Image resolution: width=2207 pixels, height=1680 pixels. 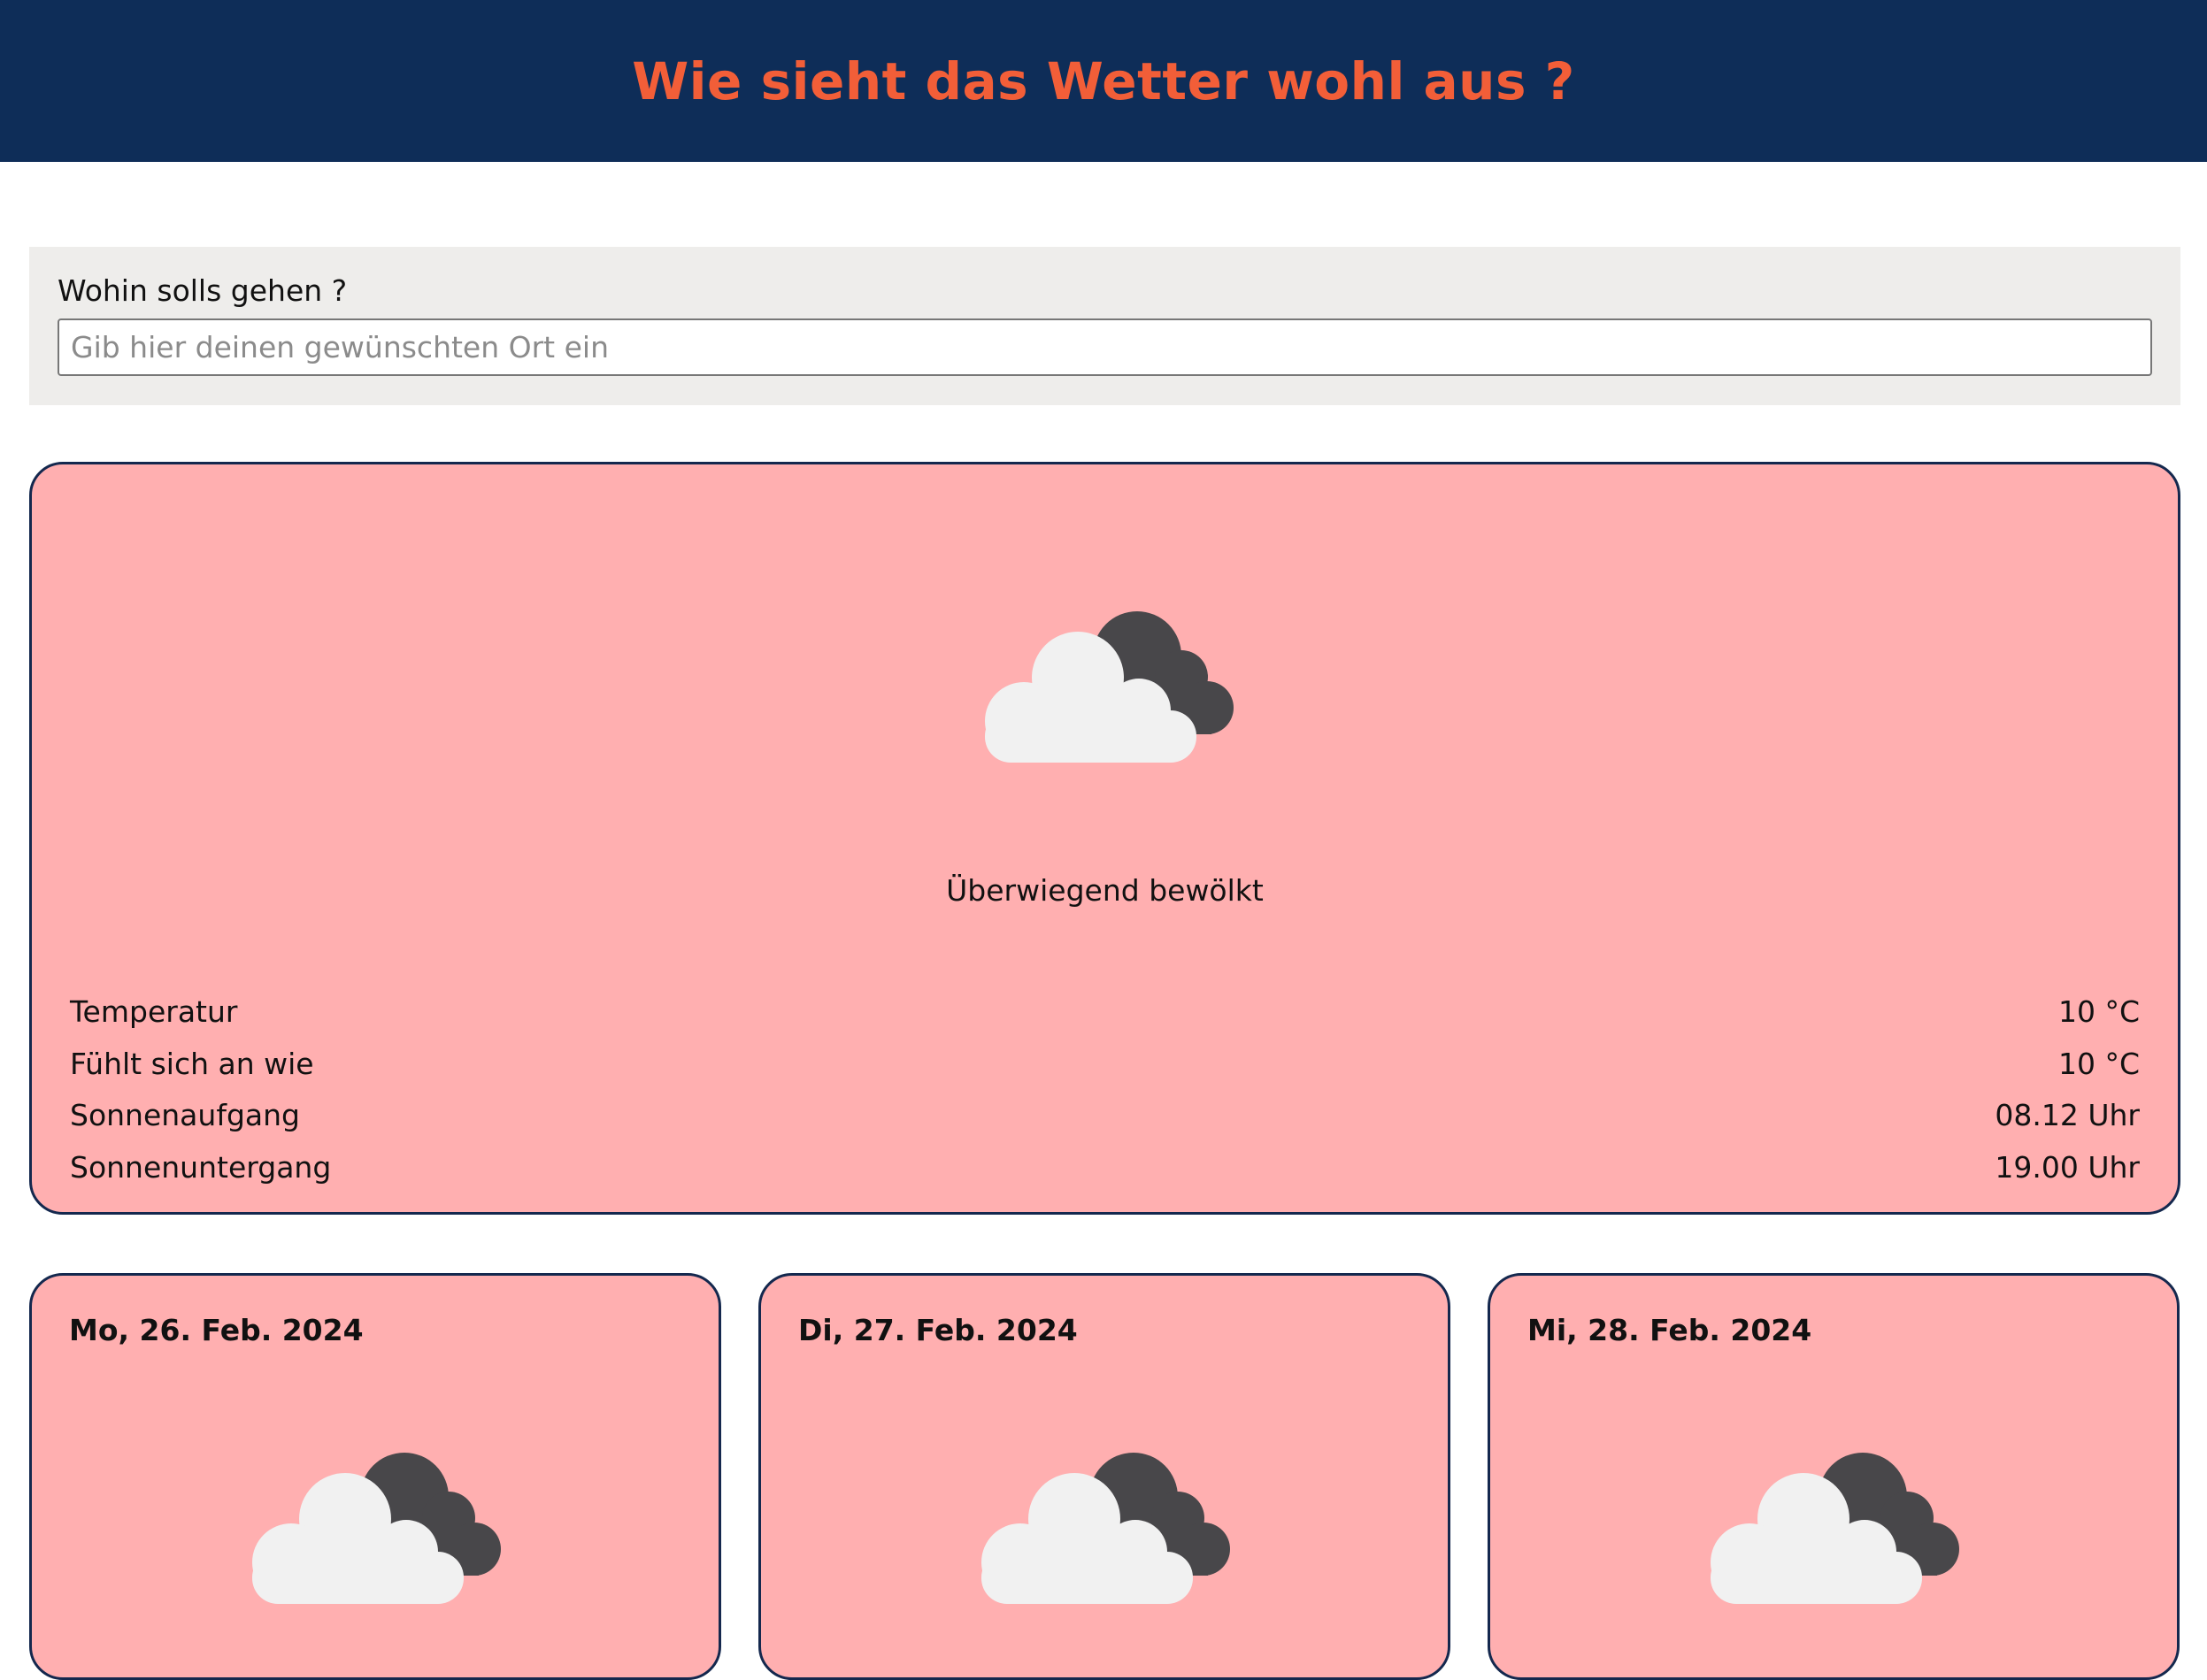 I want to click on search-label: Wohin solls gehen ?, so click(x=203, y=290).